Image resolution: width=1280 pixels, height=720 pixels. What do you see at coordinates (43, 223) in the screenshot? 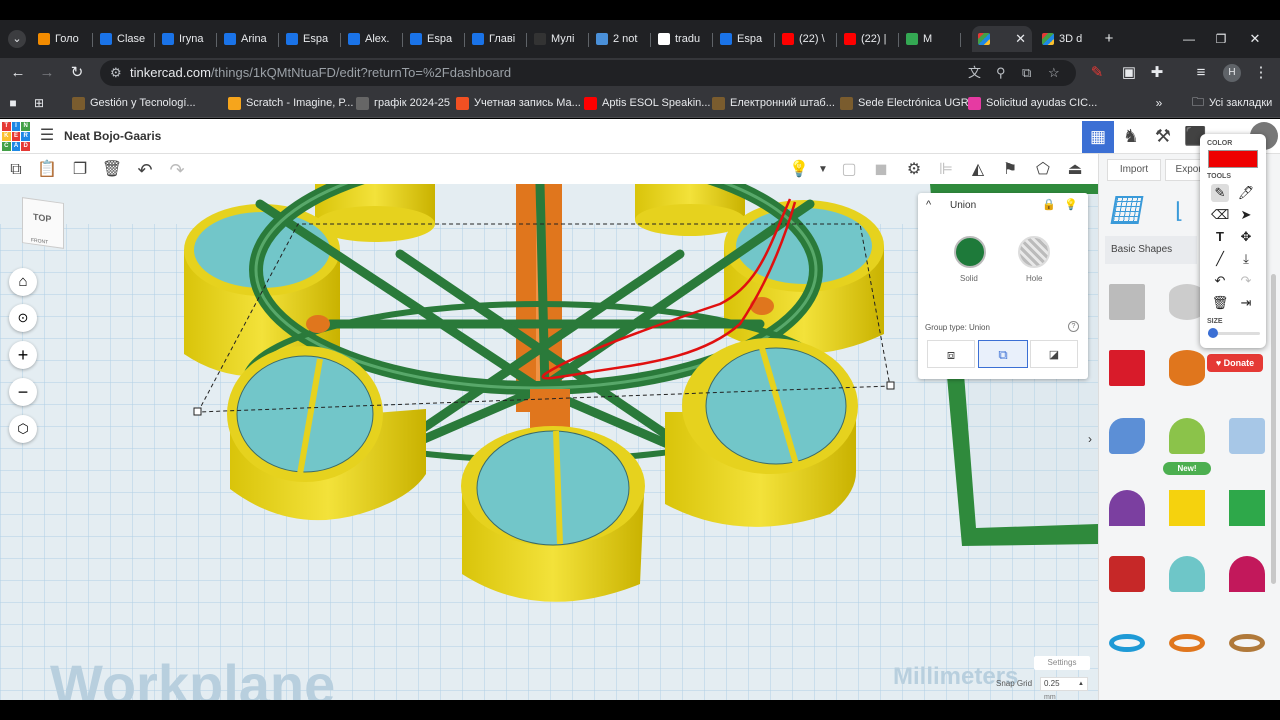
I see `view-cube: TOP FRONT` at bounding box center [43, 223].